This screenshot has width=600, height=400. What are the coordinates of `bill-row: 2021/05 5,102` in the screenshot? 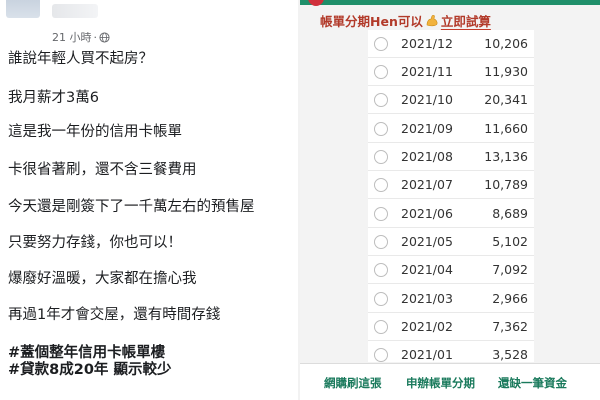 It's located at (451, 242).